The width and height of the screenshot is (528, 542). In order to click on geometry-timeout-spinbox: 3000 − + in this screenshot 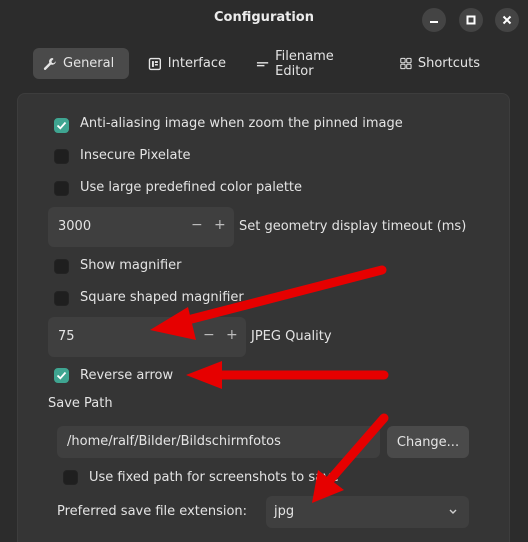, I will do `click(141, 227)`.